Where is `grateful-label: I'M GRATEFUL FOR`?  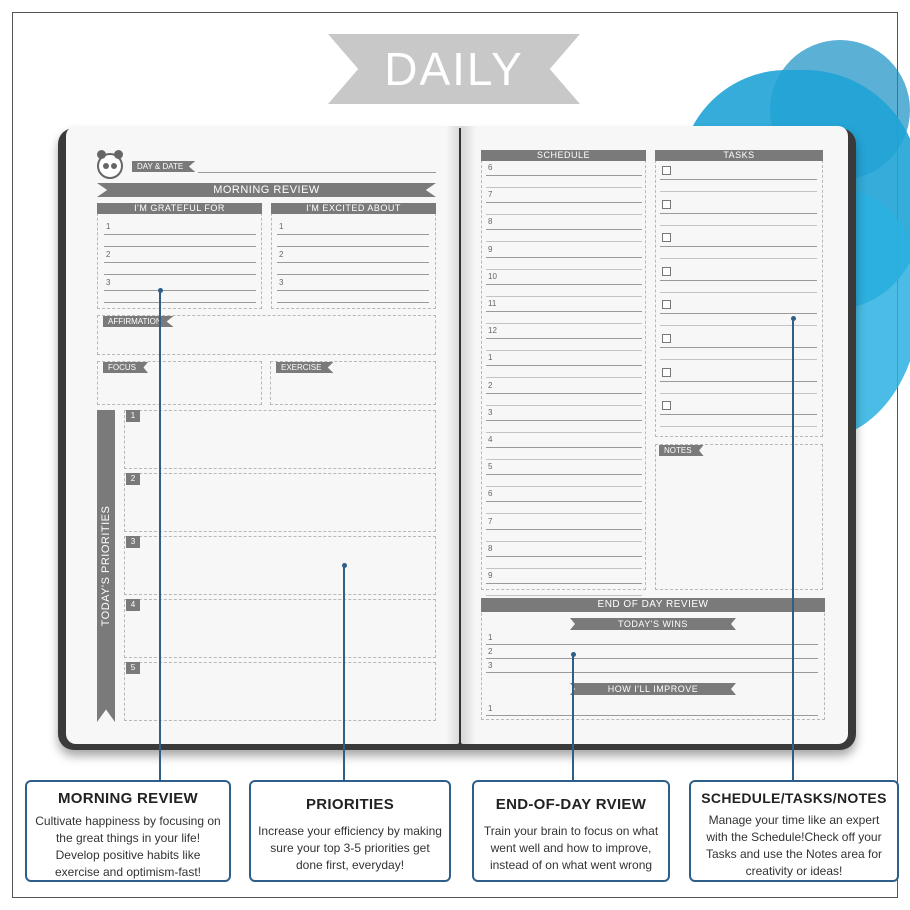
grateful-label: I'M GRATEFUL FOR is located at coordinates (179, 208).